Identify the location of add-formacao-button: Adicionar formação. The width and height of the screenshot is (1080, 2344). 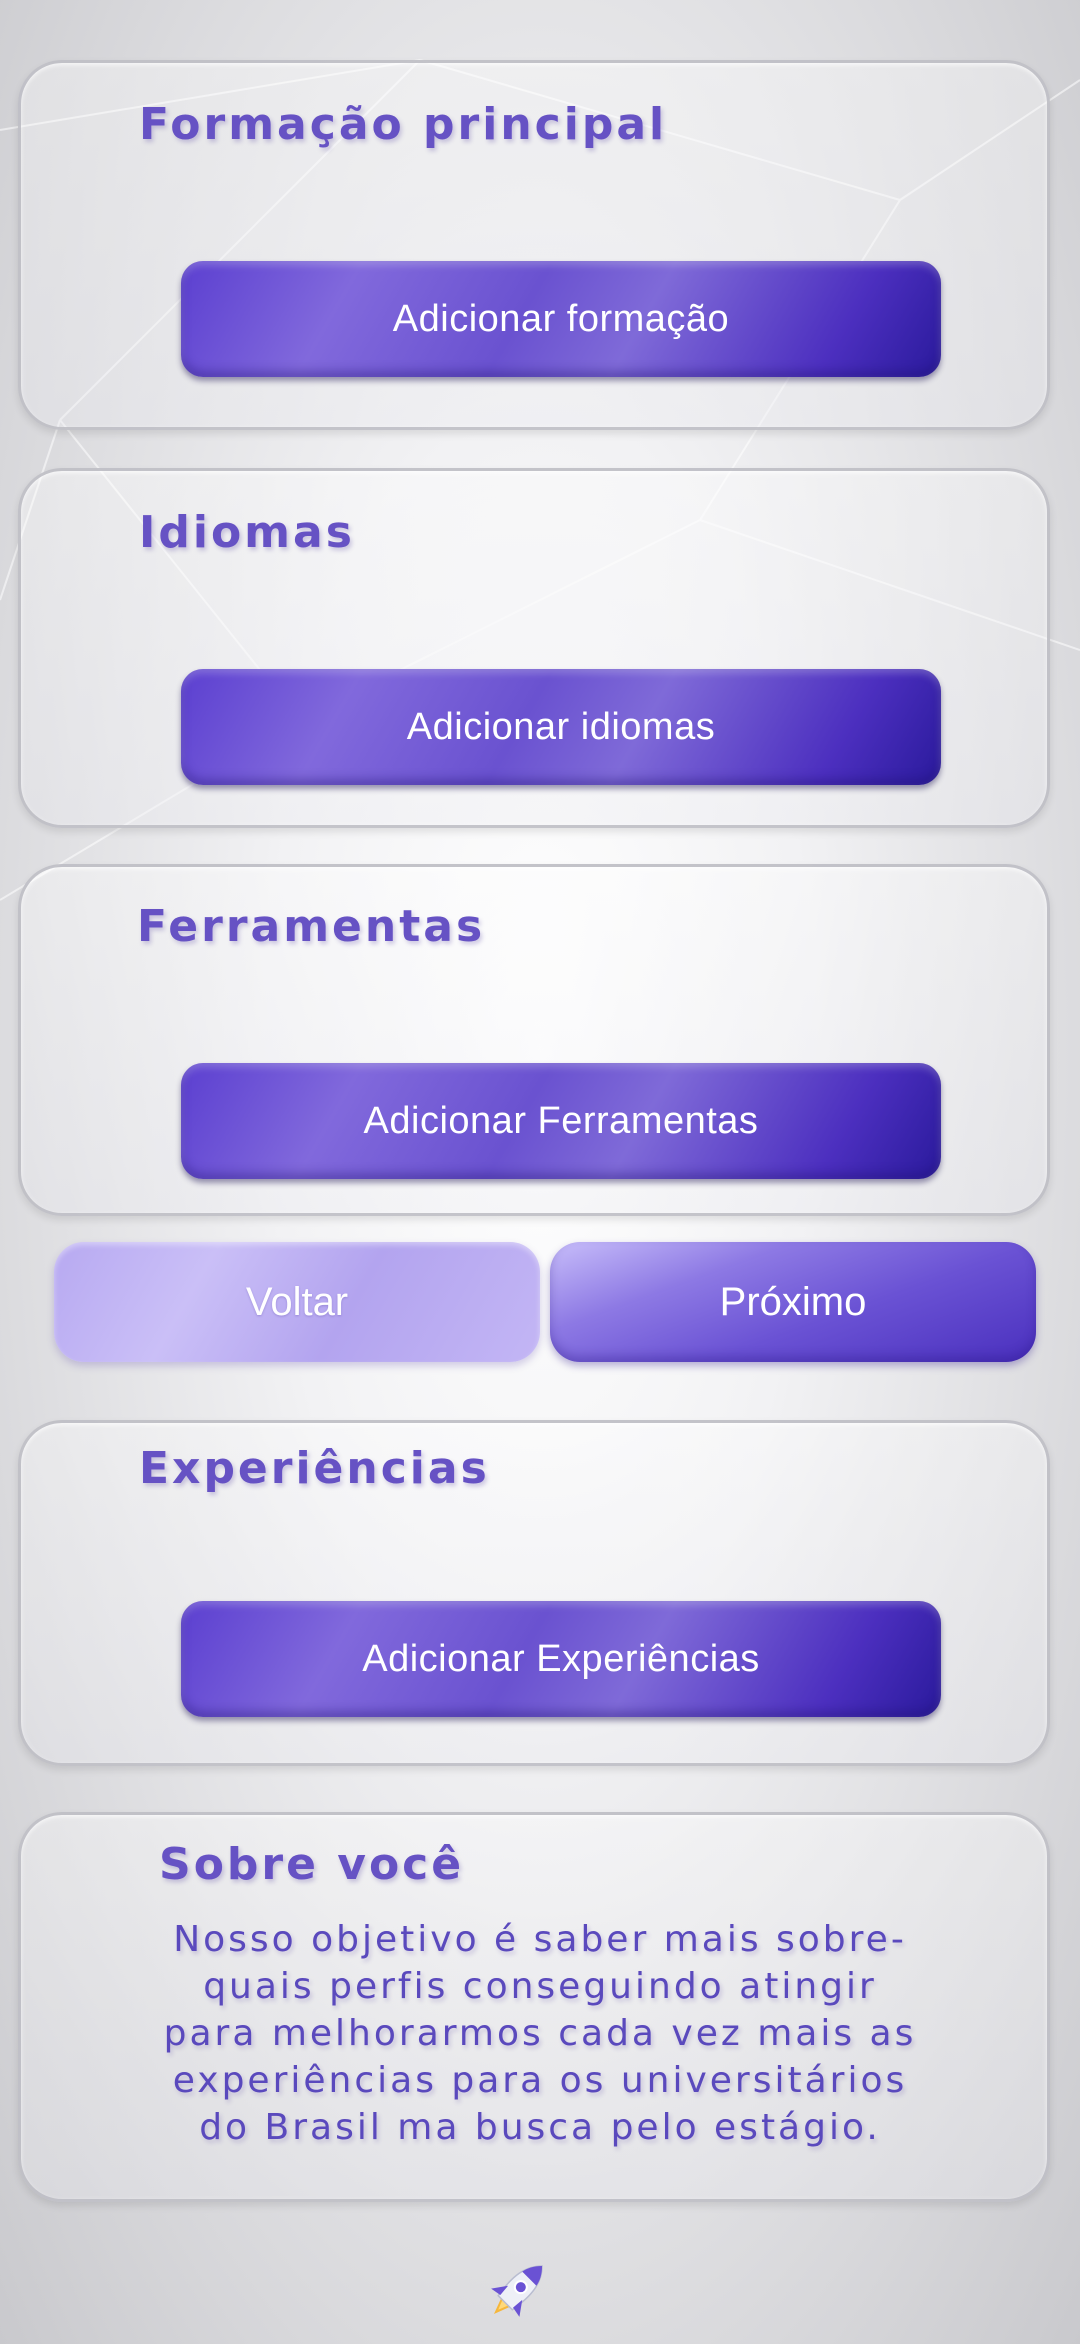
(561, 319).